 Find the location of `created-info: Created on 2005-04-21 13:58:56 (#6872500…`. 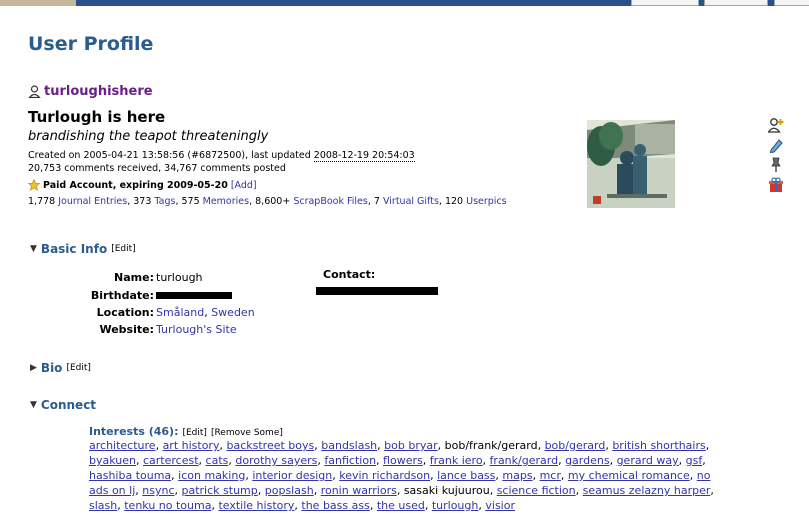

created-info: Created on 2005-04-21 13:58:56 (#6872500… is located at coordinates (221, 156).